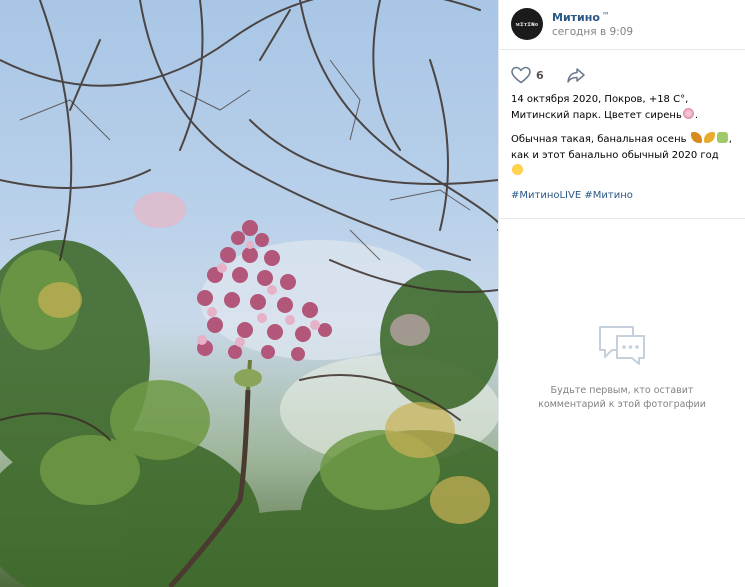  I want to click on post-time: сегодня в 9:09, so click(592, 32).